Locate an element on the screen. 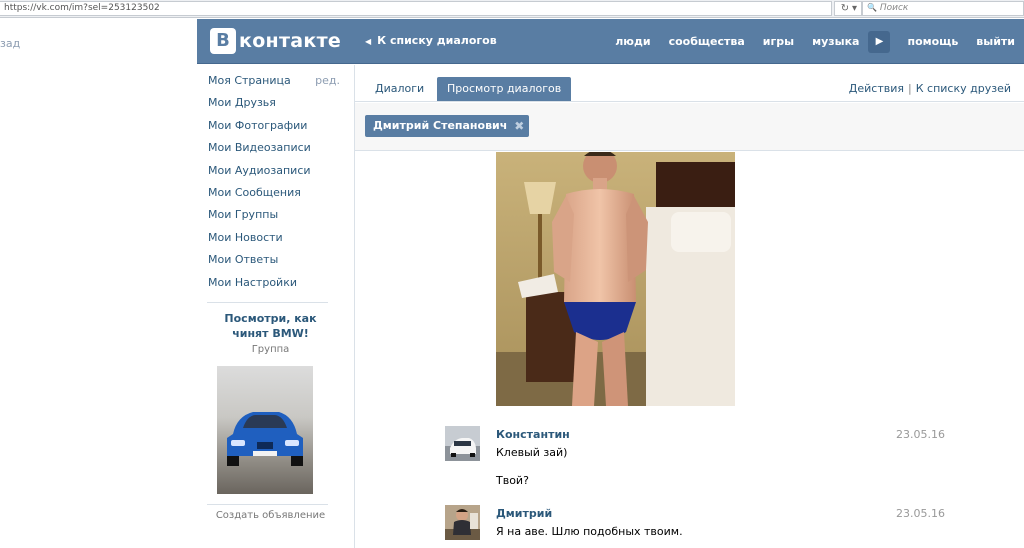 The image size is (1024, 548). back-to-dialogs-link: ◀ К списку диалогов is located at coordinates (431, 40).